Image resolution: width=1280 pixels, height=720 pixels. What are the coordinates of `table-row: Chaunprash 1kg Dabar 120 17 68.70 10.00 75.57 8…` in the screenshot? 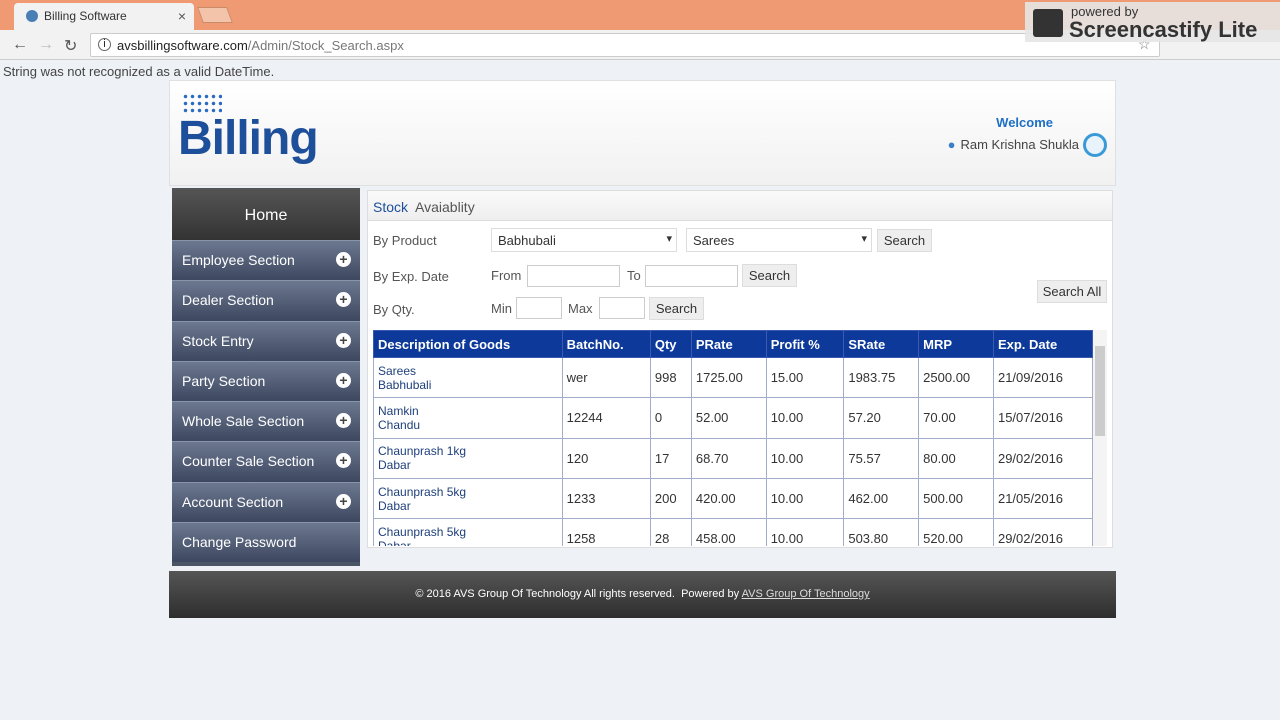 It's located at (733, 458).